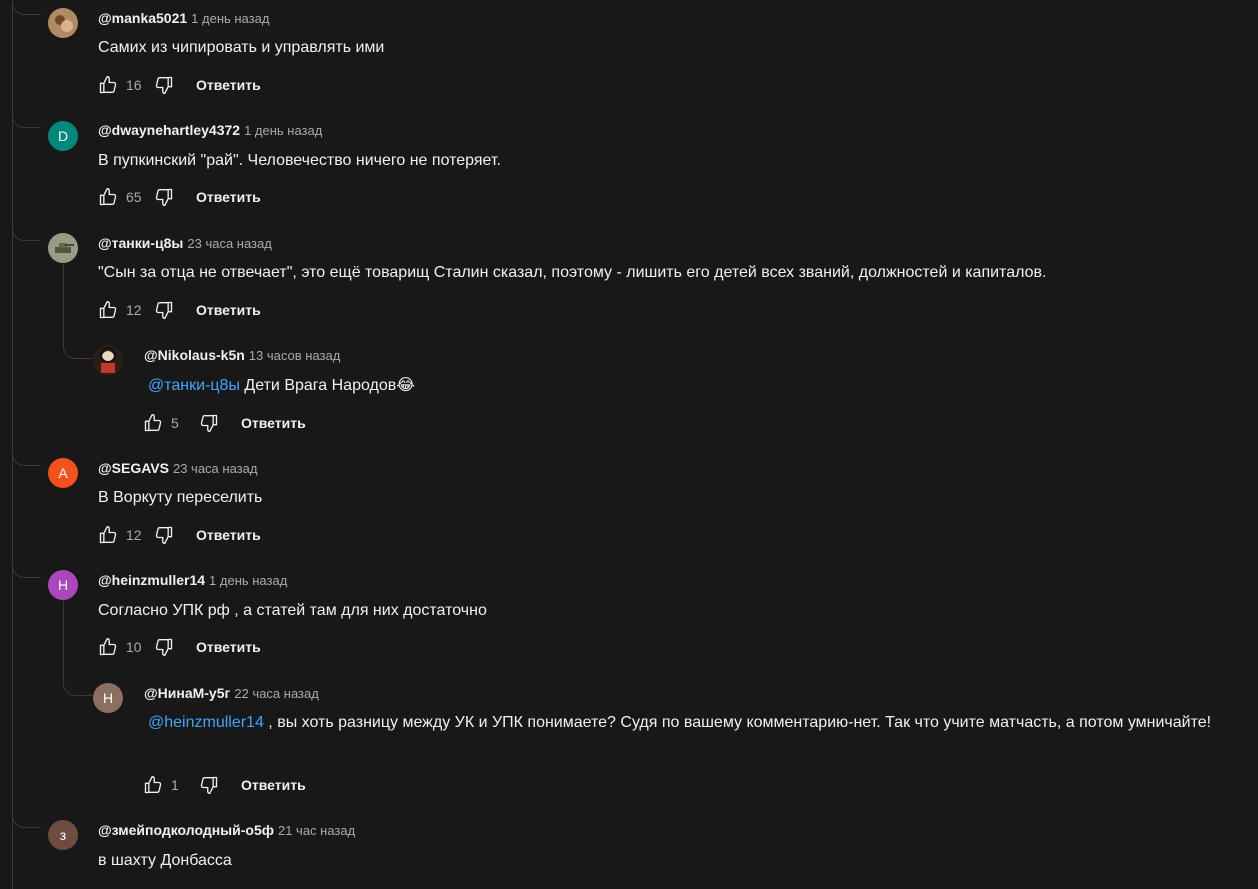 The image size is (1258, 889). I want to click on mention-link: @танки-ц8ы, so click(194, 385).